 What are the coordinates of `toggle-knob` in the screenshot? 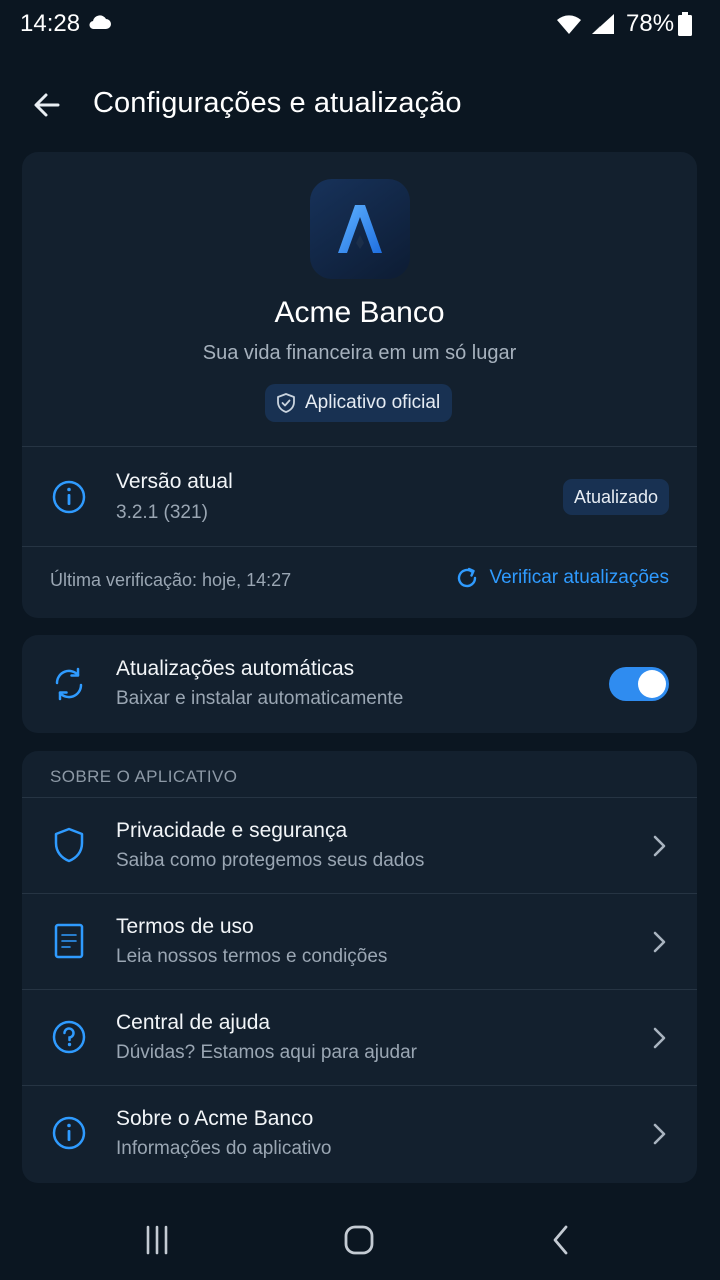 It's located at (652, 684).